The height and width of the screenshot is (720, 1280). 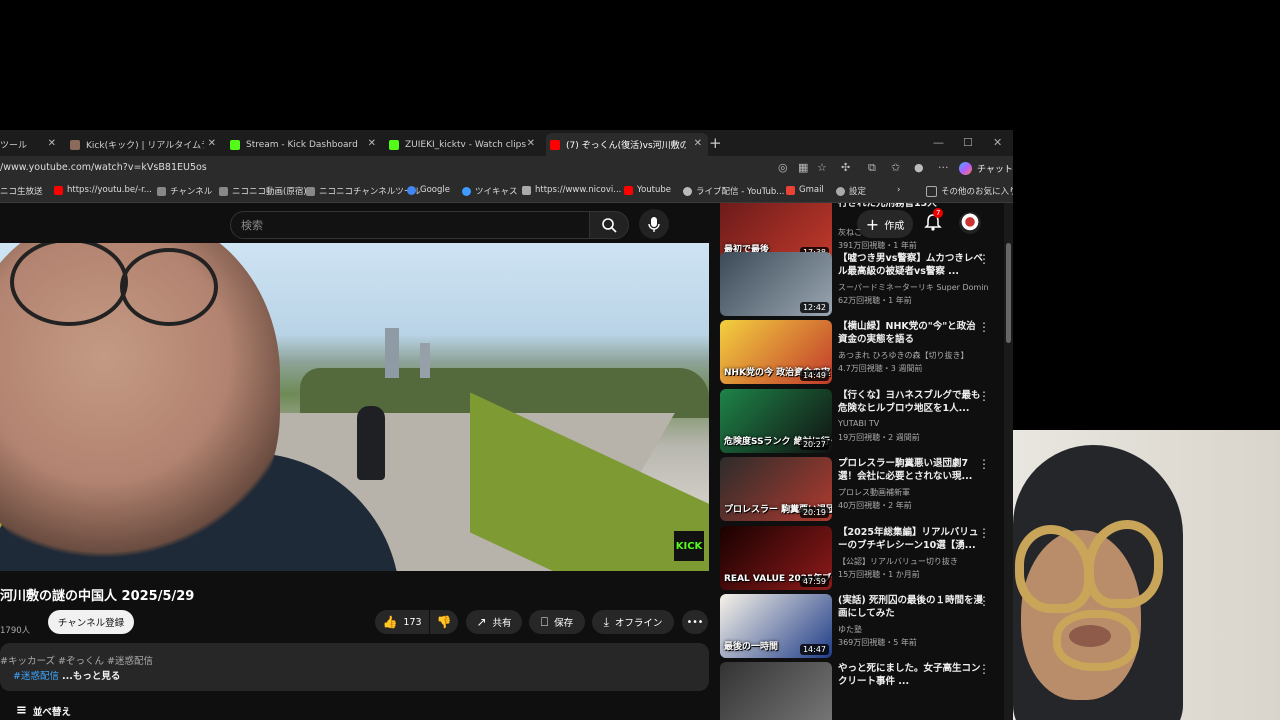 What do you see at coordinates (31, 144) in the screenshot?
I see `tab-tools: ツール ✕` at bounding box center [31, 144].